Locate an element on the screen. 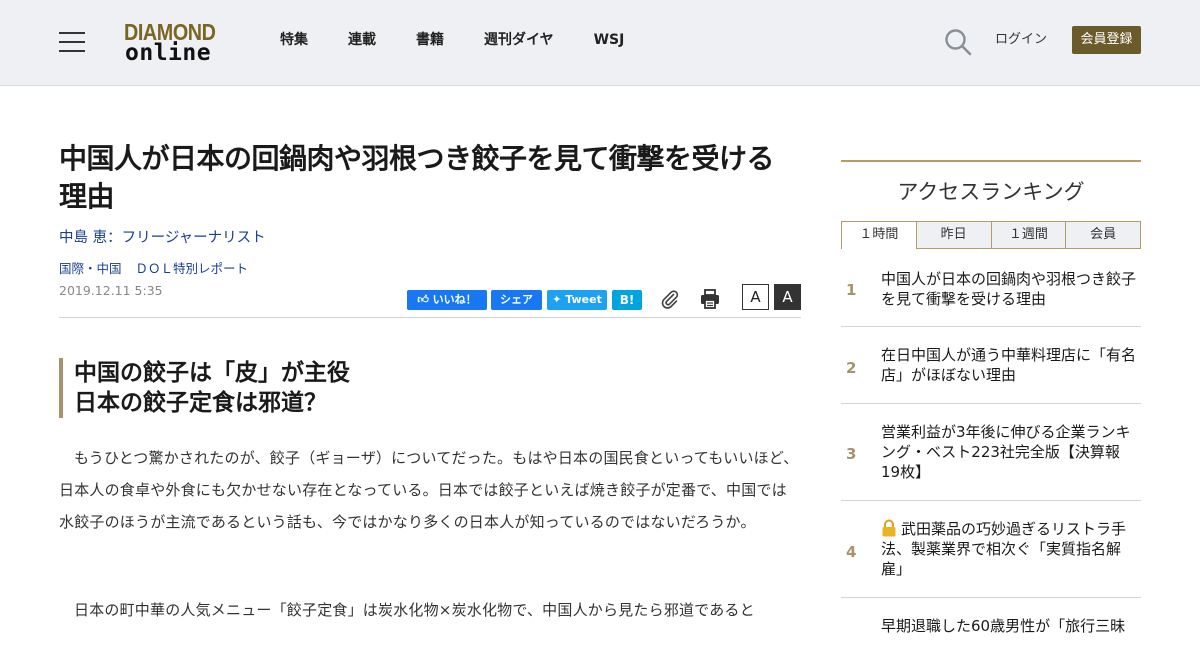 The width and height of the screenshot is (1200, 658). nav-item-series: 連載 is located at coordinates (362, 40).